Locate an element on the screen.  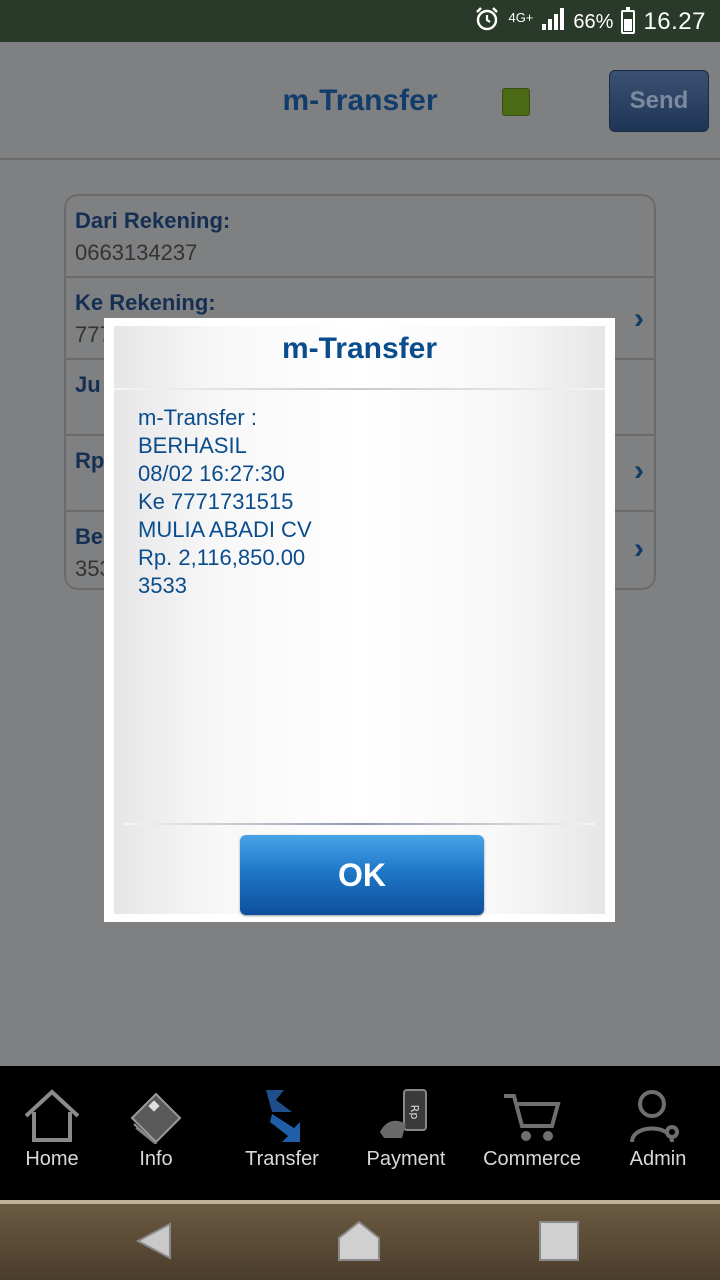
signal-bars-icon is located at coordinates (553, 22).